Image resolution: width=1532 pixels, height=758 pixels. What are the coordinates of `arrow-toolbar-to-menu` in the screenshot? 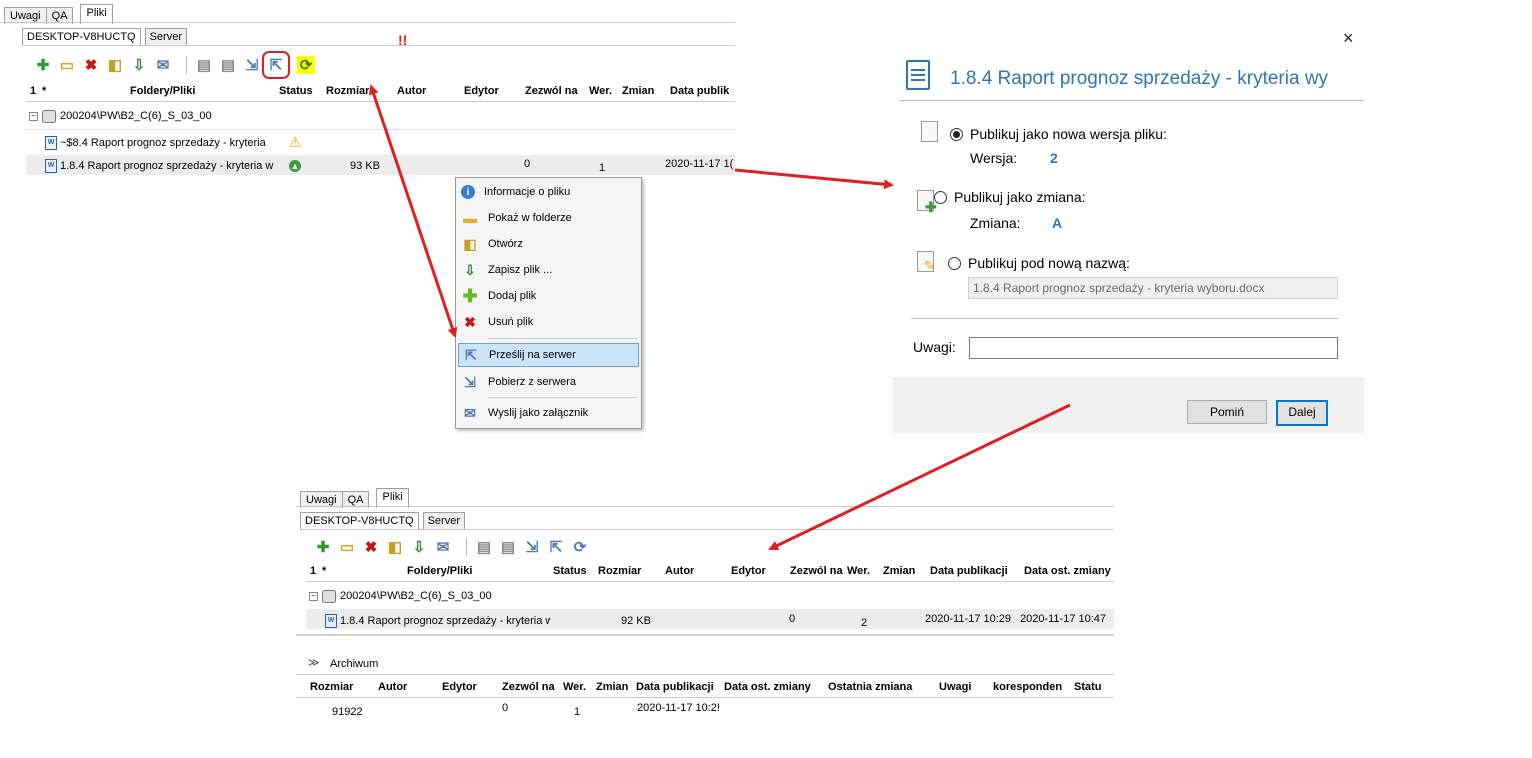 It's located at (413, 211).